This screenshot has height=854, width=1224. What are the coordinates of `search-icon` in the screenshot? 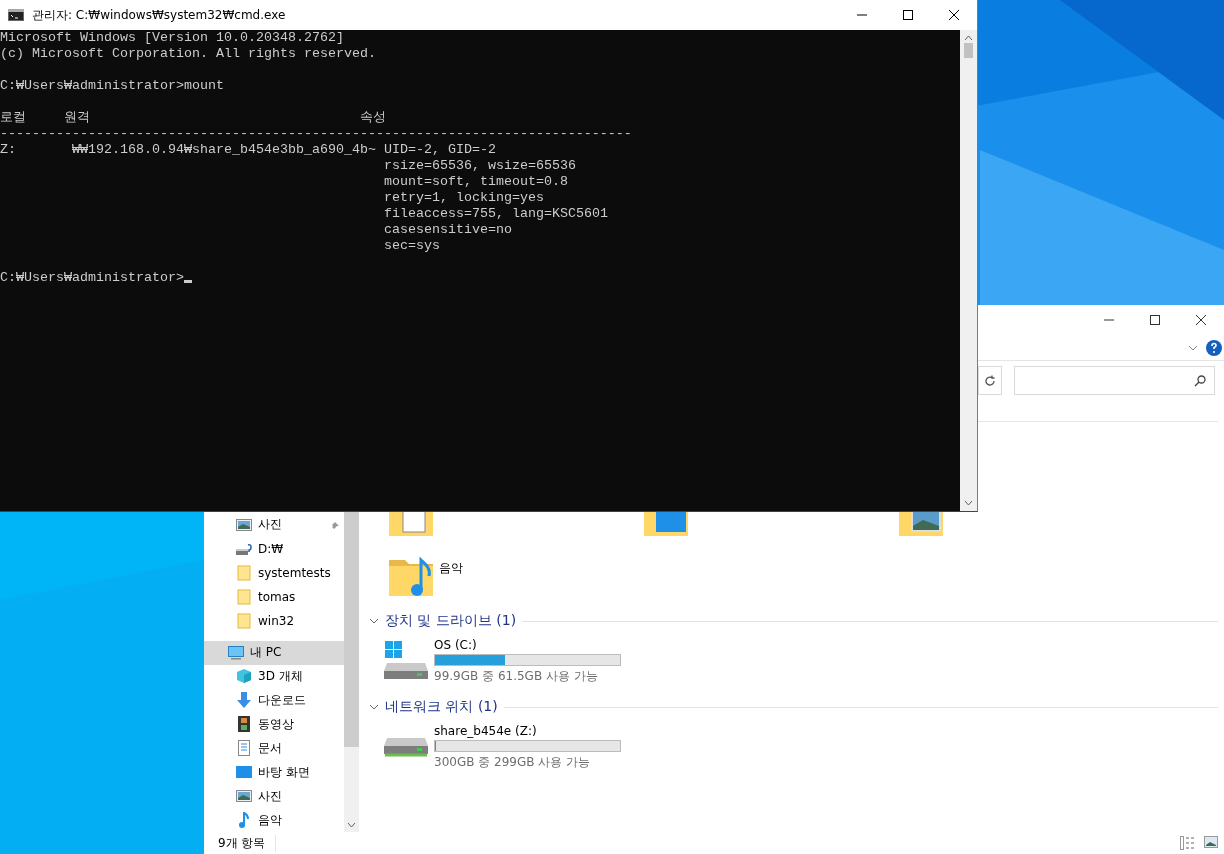 It's located at (1200, 380).